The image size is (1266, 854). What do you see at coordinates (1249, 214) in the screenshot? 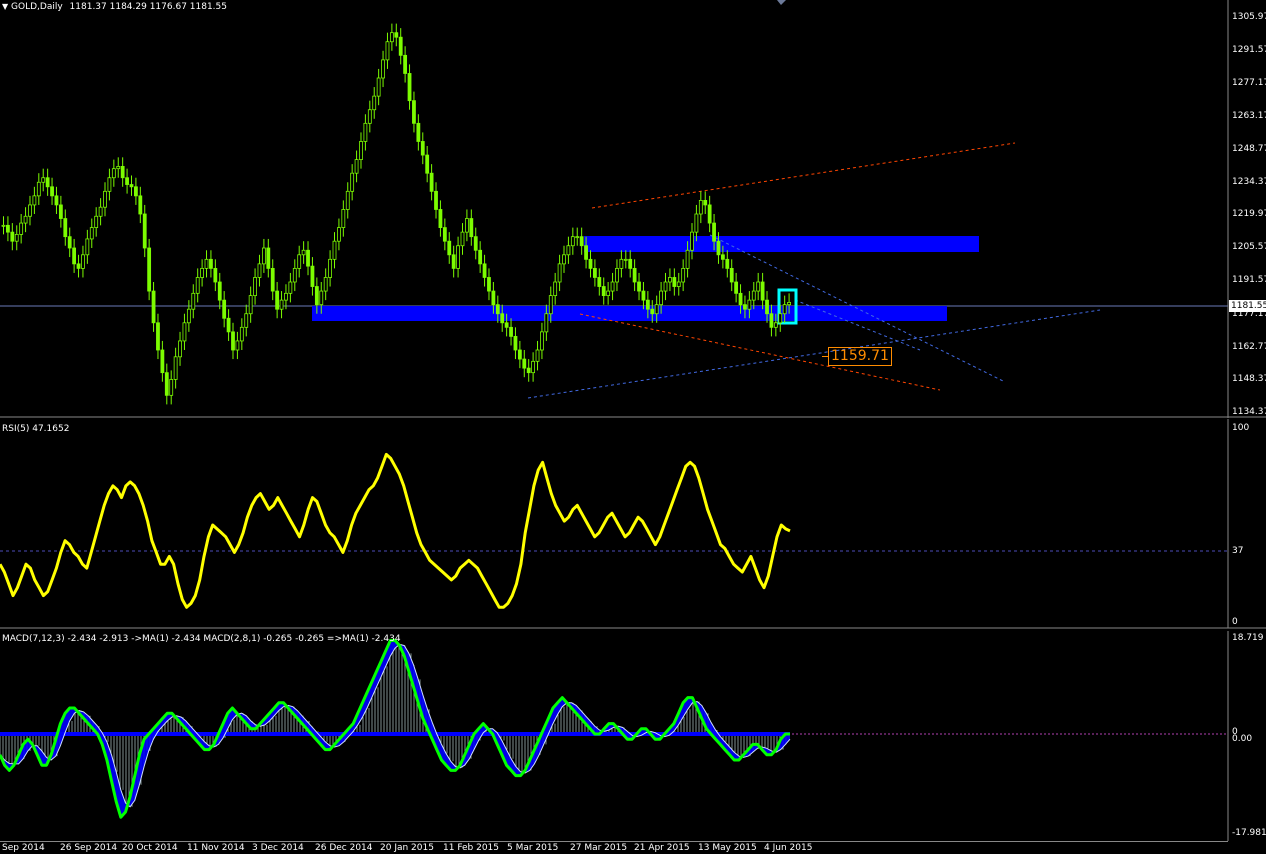
I see `price-scale-label: 1219.97` at bounding box center [1249, 214].